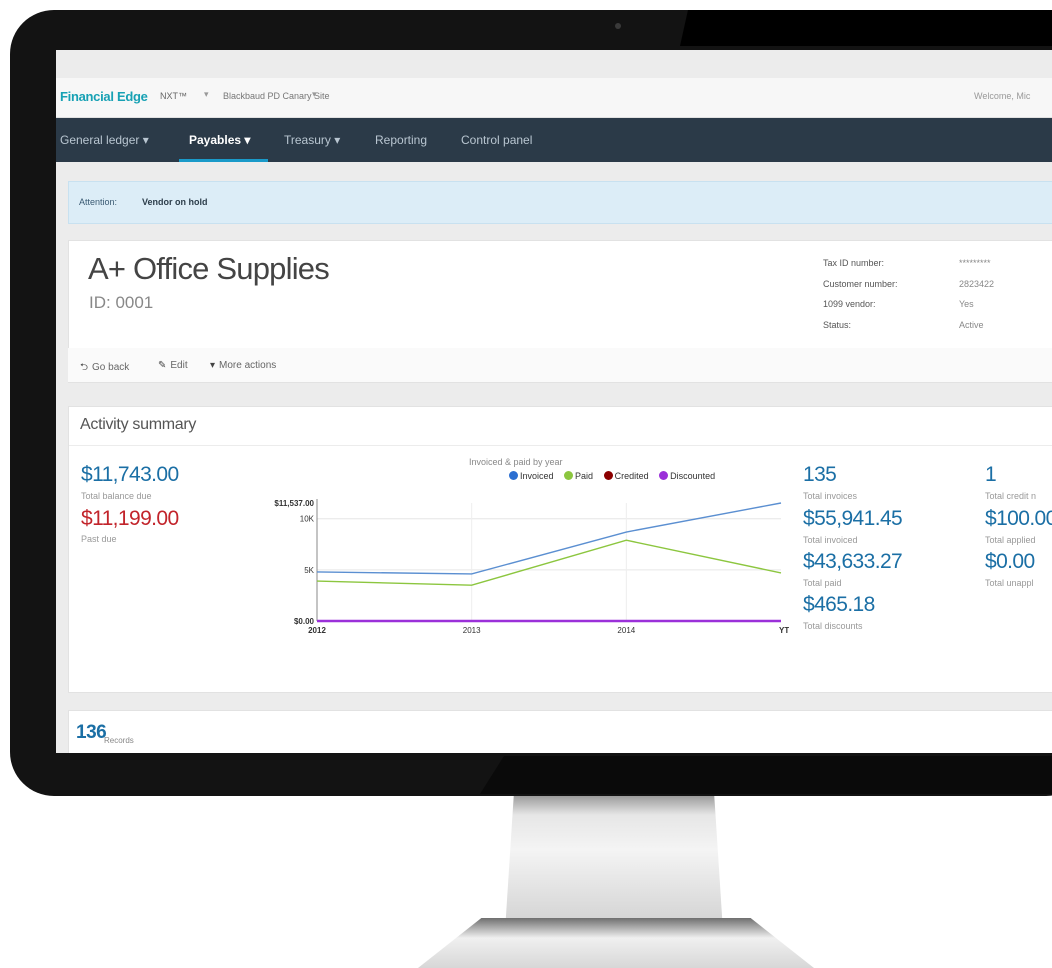  Describe the element at coordinates (248, 365) in the screenshot. I see `more-actions-label: More actions` at that location.